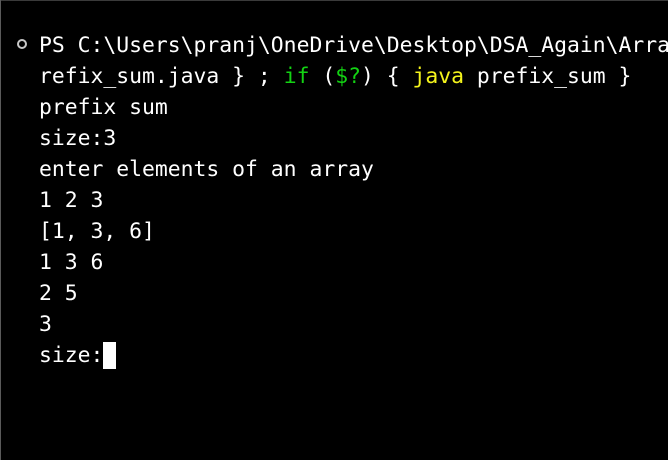 This screenshot has height=460, width=668. What do you see at coordinates (161, 76) in the screenshot?
I see `command-text: refix_sum.java } ;` at bounding box center [161, 76].